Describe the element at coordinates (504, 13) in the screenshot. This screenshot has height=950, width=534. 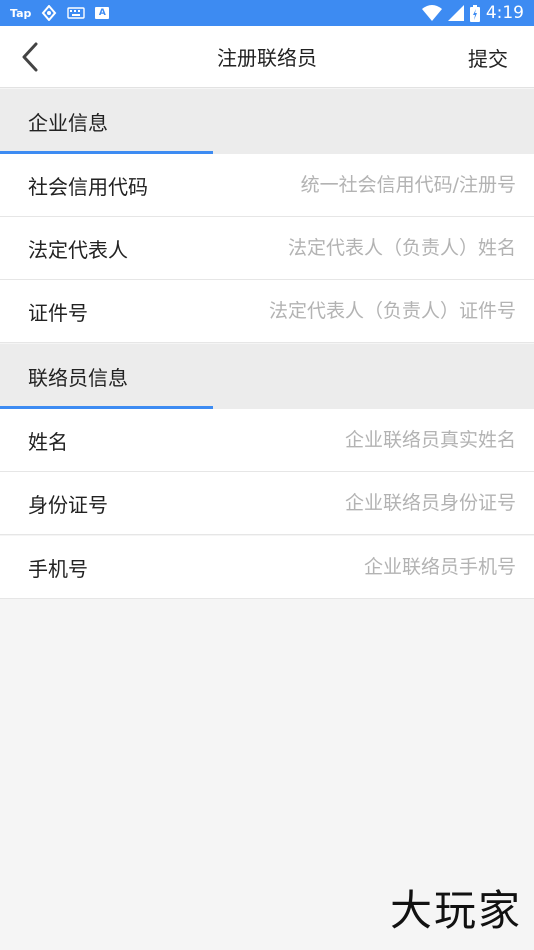
I see `status-time: 4:19` at that location.